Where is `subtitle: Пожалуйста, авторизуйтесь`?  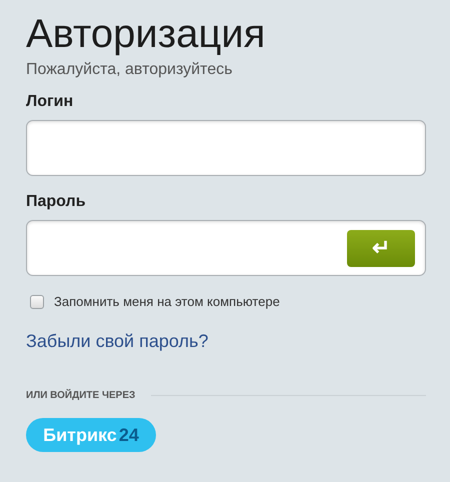
subtitle: Пожалуйста, авторизуйтесь is located at coordinates (130, 70).